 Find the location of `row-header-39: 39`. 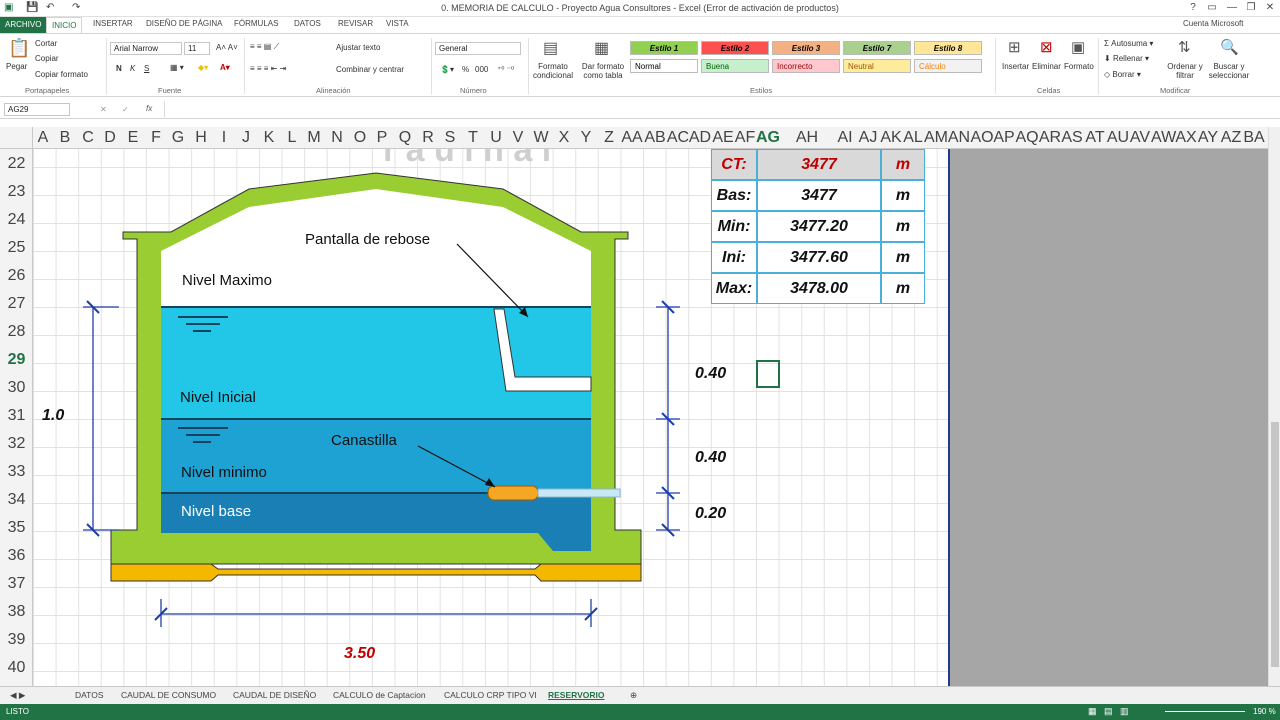

row-header-39: 39 is located at coordinates (16, 640).